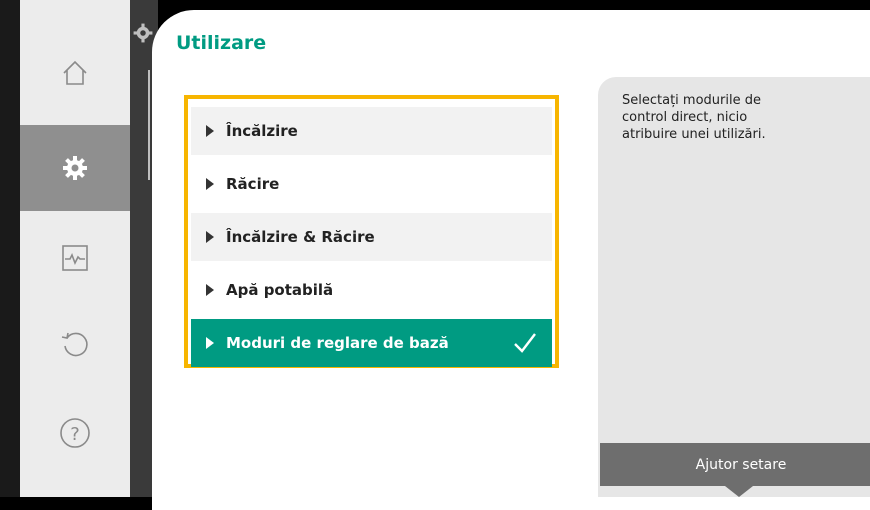 This screenshot has height=510, width=870. What do you see at coordinates (253, 184) in the screenshot?
I see `option-label: Răcire` at bounding box center [253, 184].